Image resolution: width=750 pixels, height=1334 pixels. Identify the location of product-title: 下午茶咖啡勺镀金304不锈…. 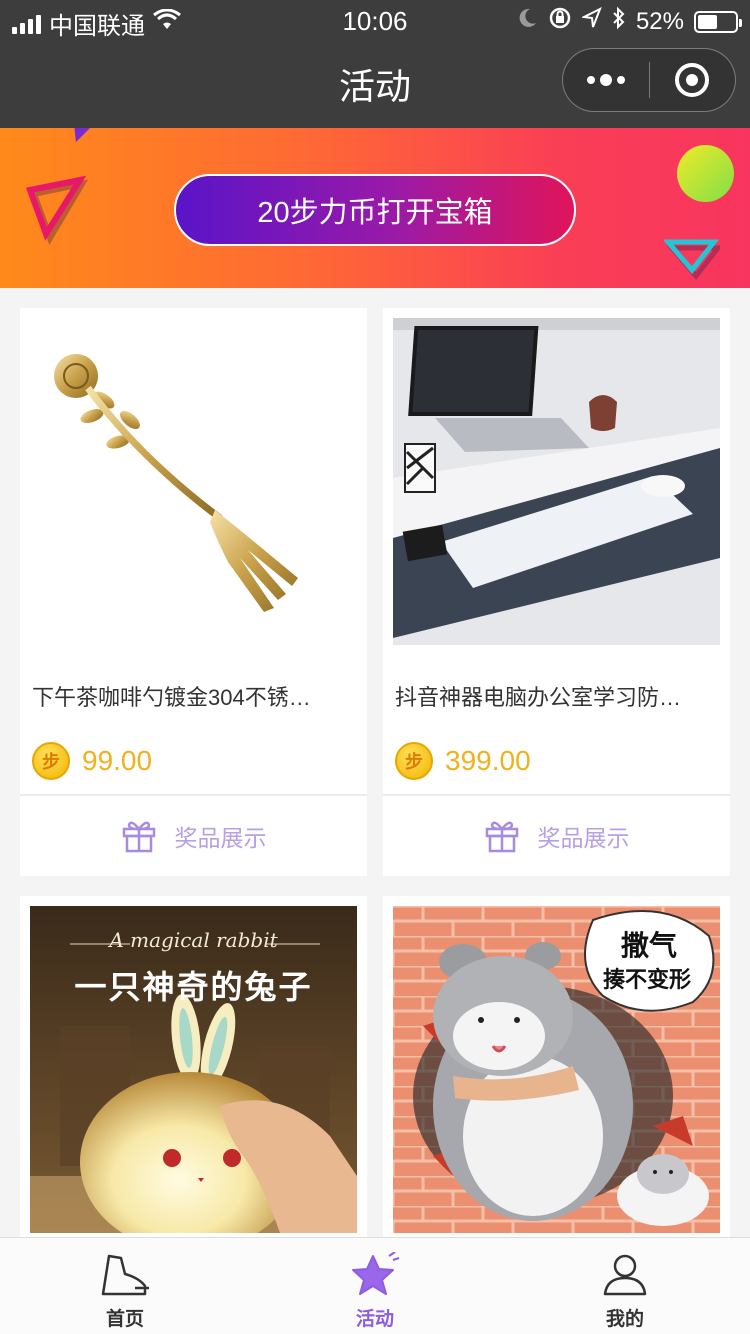
(171, 697).